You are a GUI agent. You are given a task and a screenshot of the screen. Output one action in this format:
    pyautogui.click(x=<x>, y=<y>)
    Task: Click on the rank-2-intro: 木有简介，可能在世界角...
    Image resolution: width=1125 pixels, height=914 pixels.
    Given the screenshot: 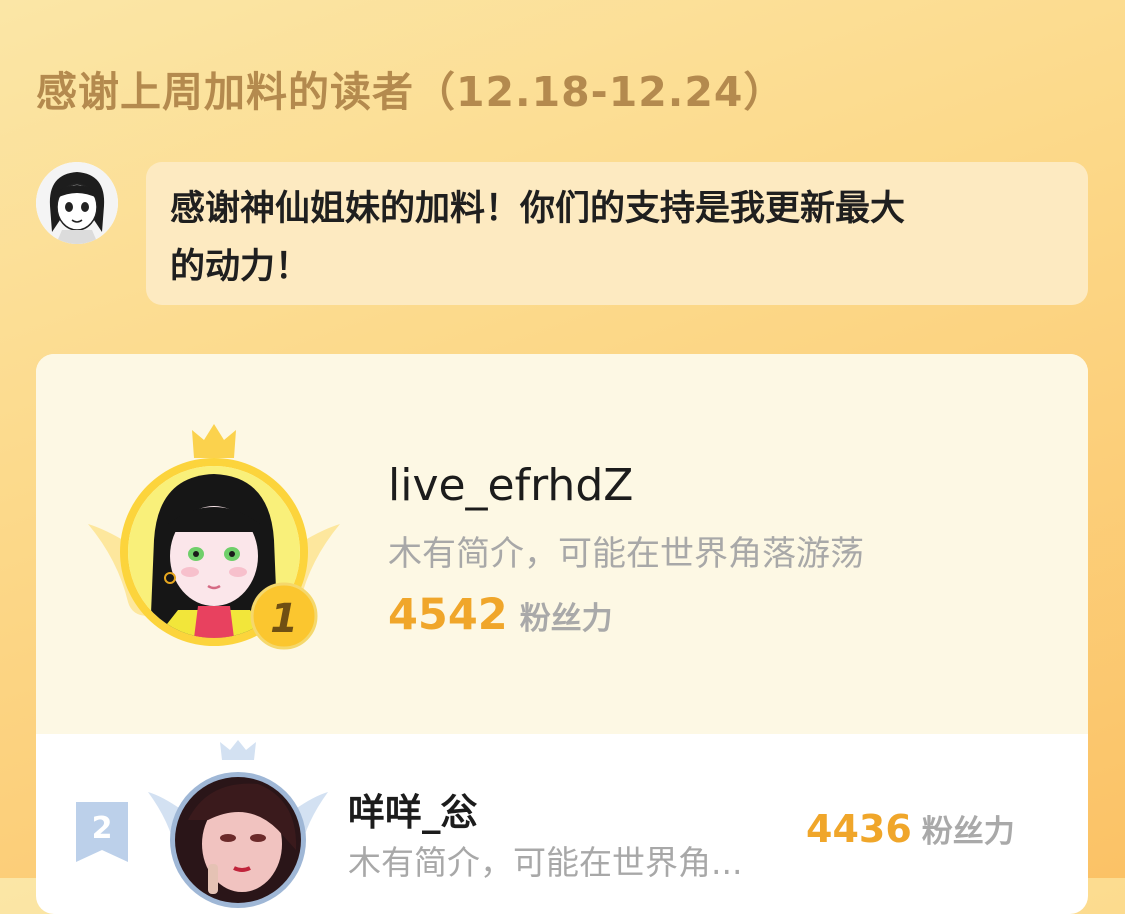 What is the action you would take?
    pyautogui.click(x=545, y=862)
    